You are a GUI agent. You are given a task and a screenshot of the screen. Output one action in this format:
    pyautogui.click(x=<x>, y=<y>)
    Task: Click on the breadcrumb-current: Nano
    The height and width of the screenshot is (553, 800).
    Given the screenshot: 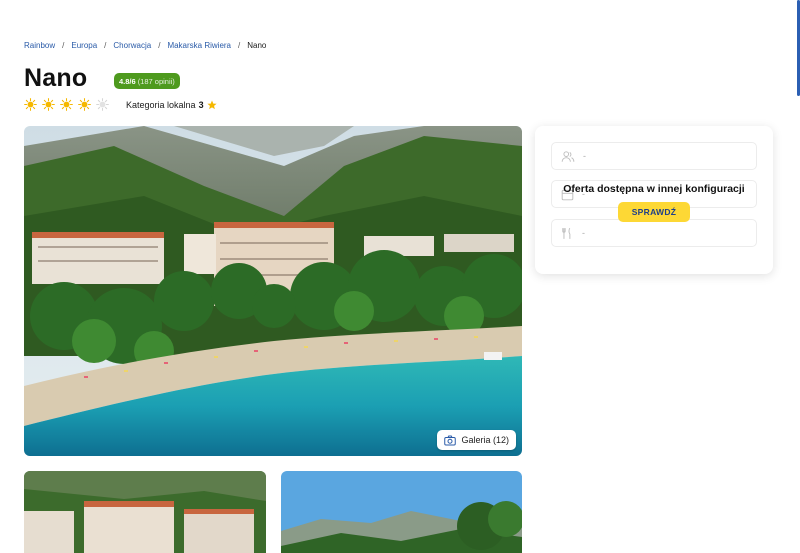 What is the action you would take?
    pyautogui.click(x=257, y=45)
    